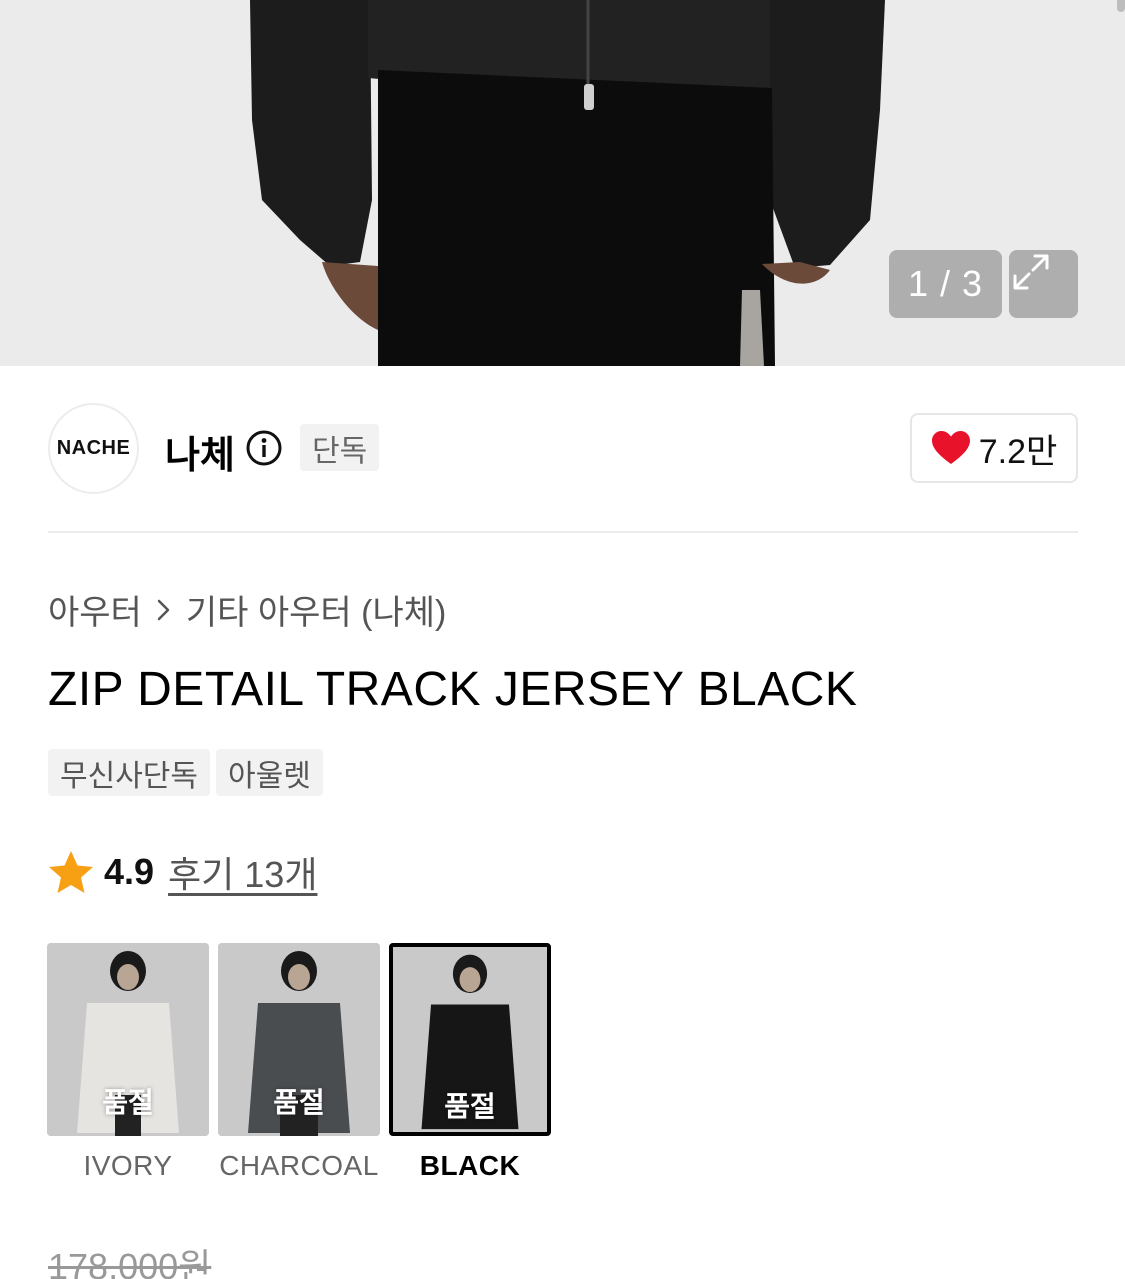  I want to click on expand-button, so click(1043, 284).